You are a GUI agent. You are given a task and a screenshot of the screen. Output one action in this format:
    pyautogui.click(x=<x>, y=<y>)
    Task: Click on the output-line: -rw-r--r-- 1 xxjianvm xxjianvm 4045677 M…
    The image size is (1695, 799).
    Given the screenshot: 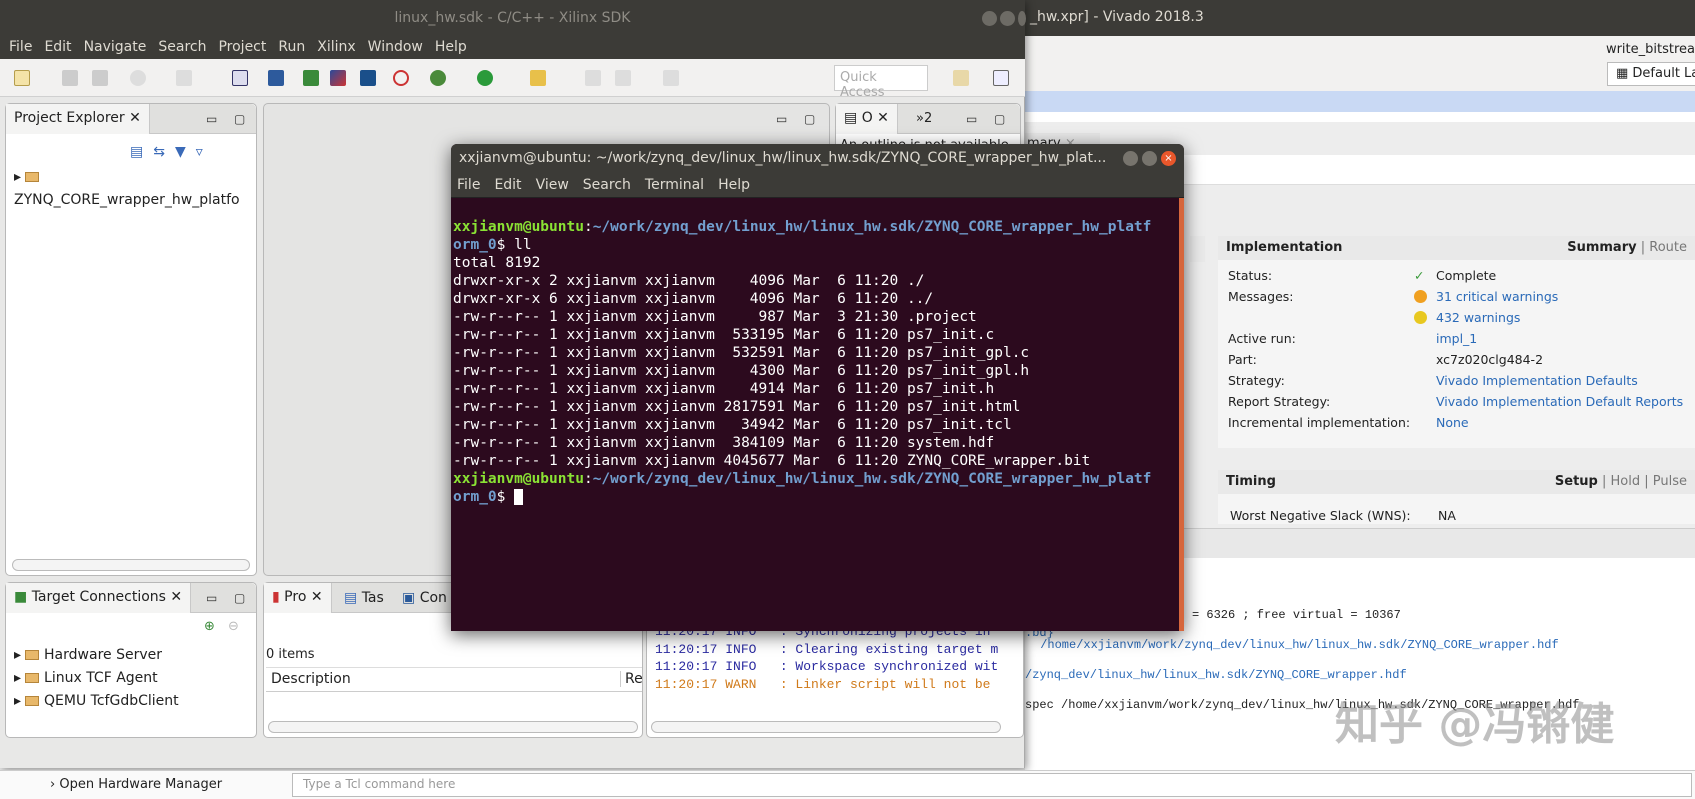 What is the action you would take?
    pyautogui.click(x=772, y=461)
    